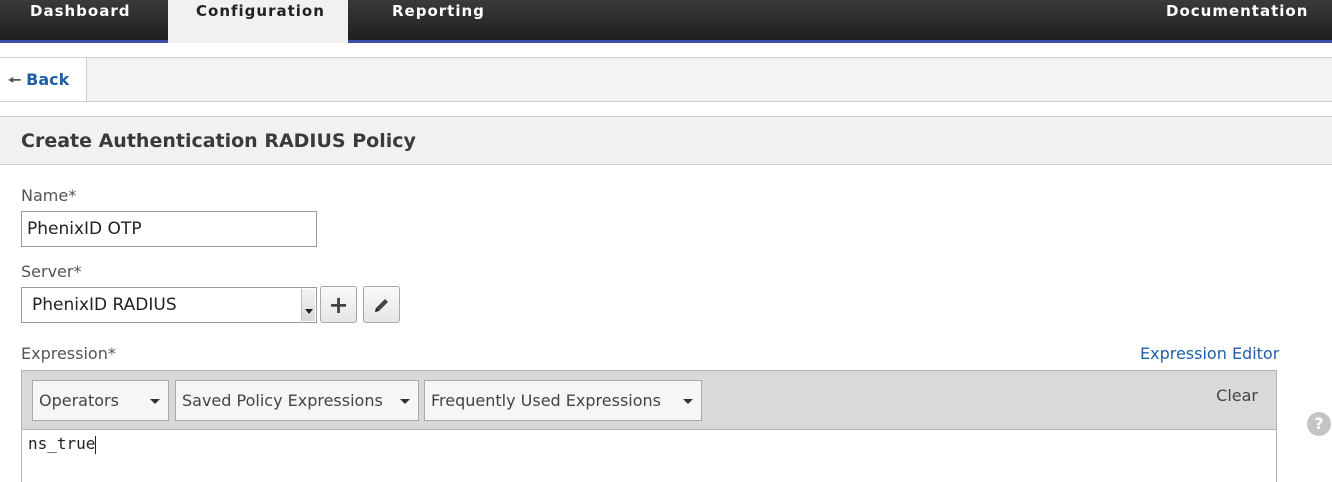 The image size is (1332, 482). Describe the element at coordinates (666, 140) in the screenshot. I see `panel-header: Create Authentication RADIUS Policy` at that location.